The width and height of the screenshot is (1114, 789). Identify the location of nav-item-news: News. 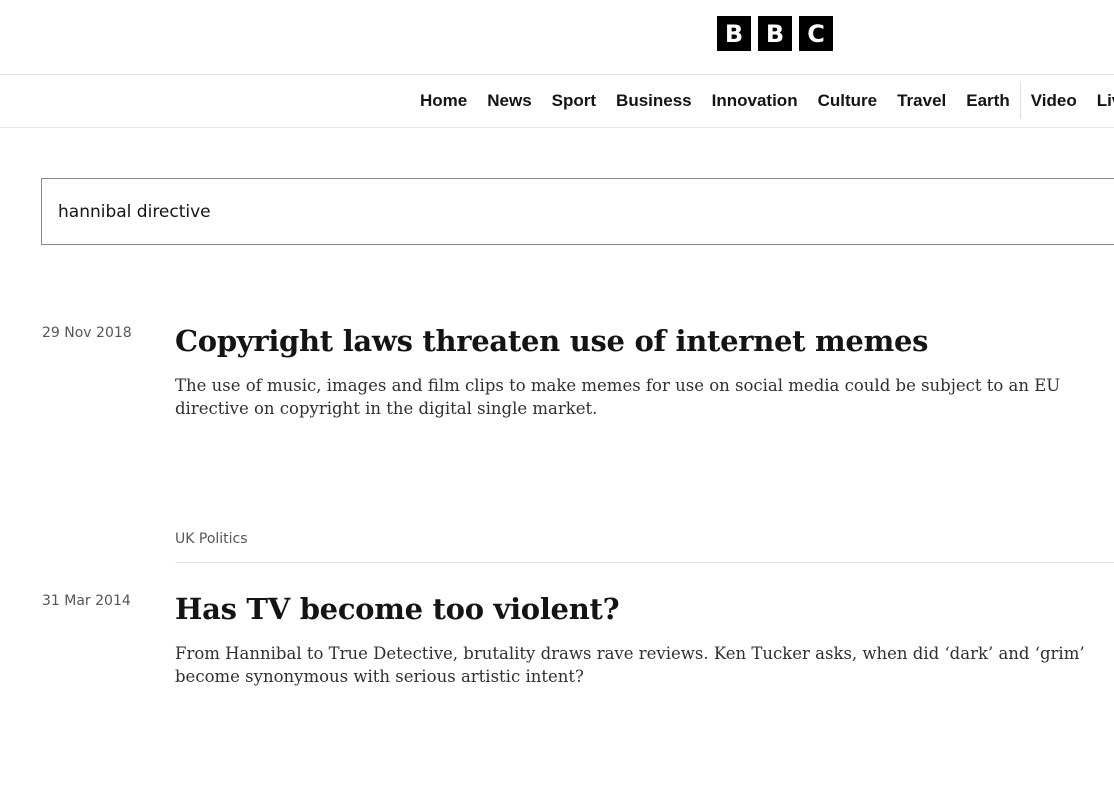
(509, 101).